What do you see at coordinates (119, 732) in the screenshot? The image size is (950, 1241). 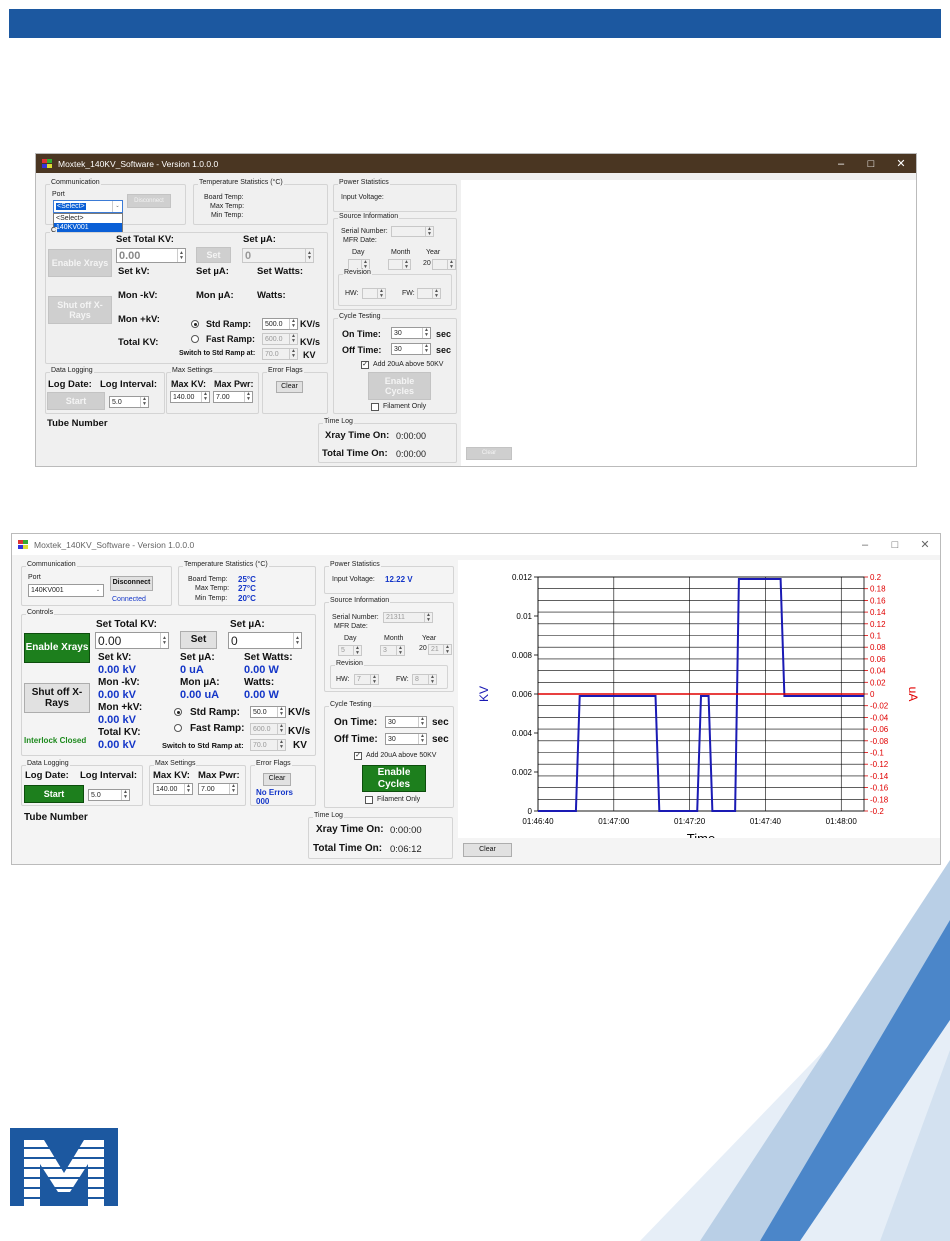 I see `total-kv-label: Total KV:` at bounding box center [119, 732].